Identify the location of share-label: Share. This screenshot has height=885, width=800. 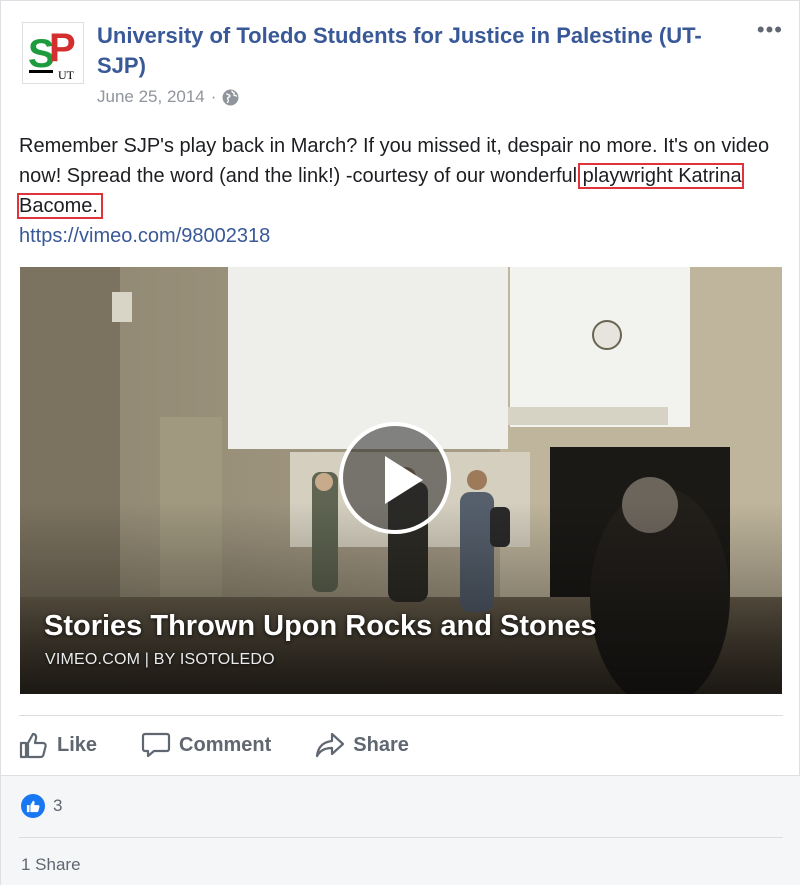
(381, 744).